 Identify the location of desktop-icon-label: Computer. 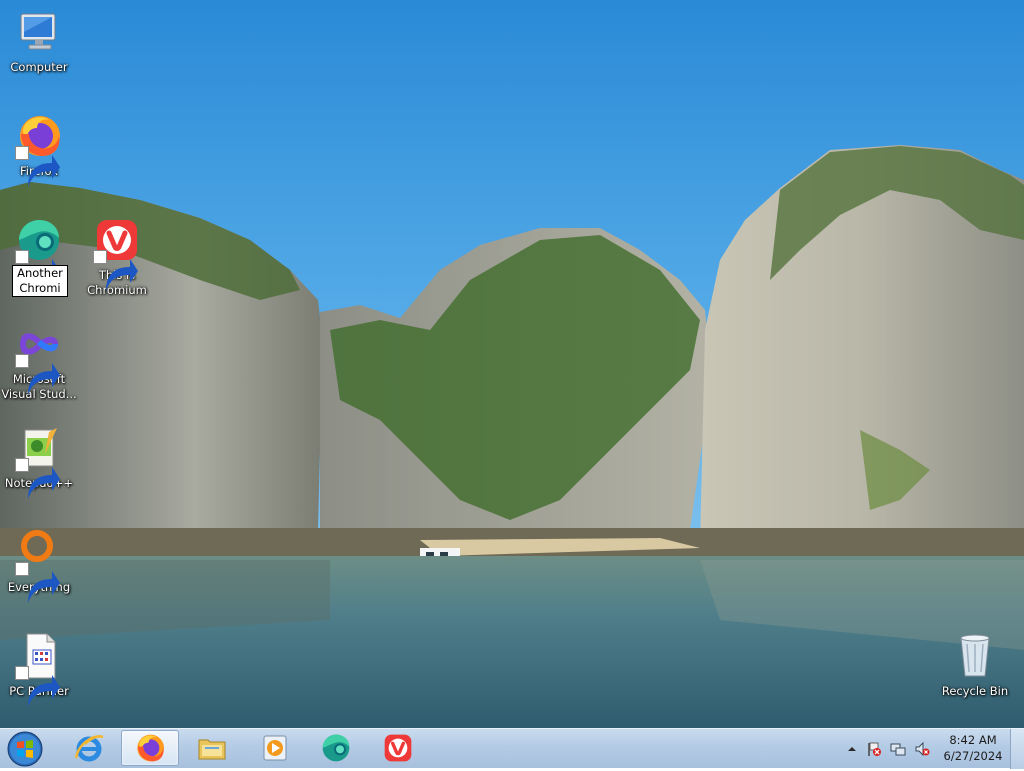
(39, 67).